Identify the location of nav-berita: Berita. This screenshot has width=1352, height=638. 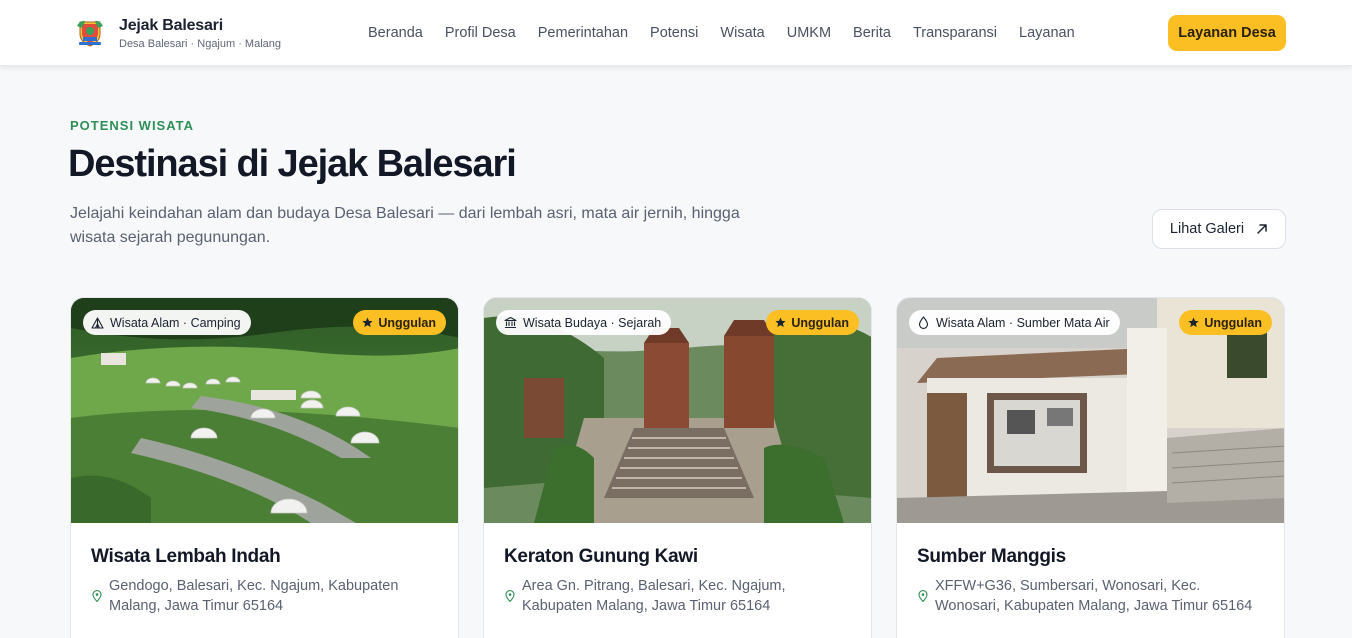
(872, 33).